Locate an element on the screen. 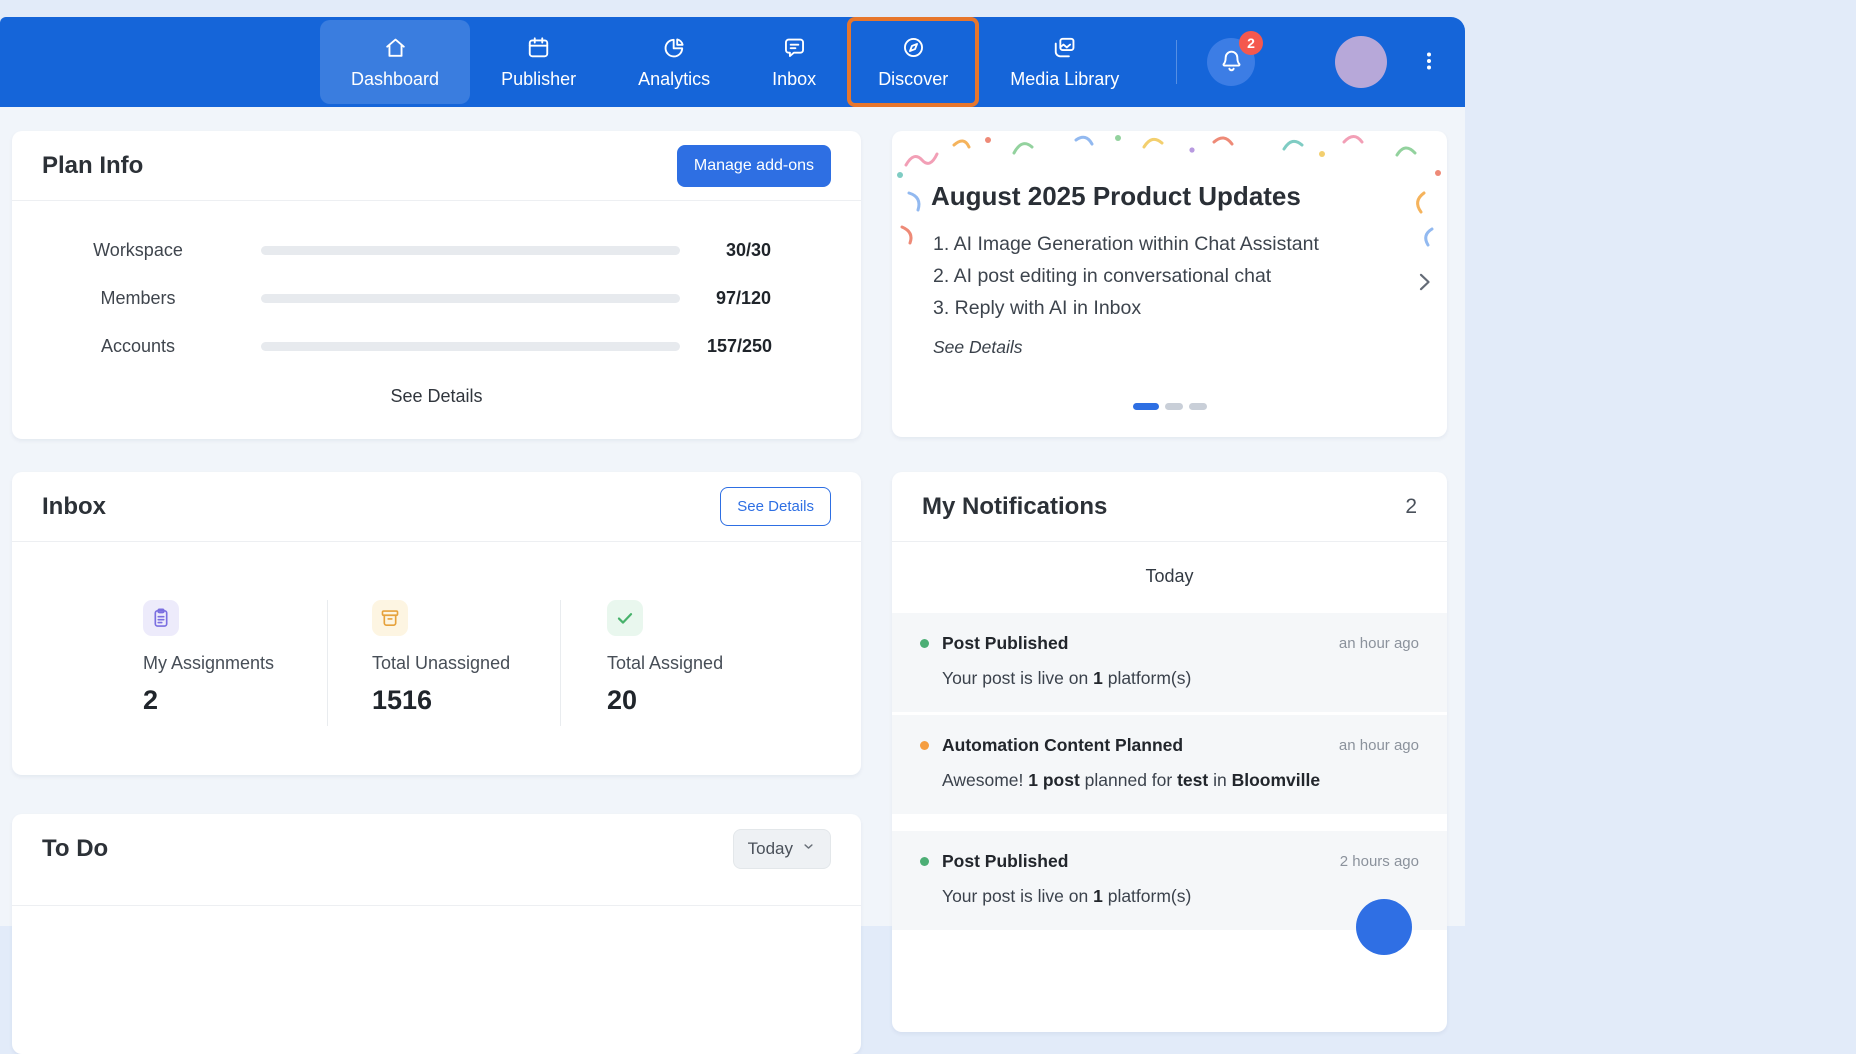  notification-body-bold: Bloomville is located at coordinates (1276, 780).